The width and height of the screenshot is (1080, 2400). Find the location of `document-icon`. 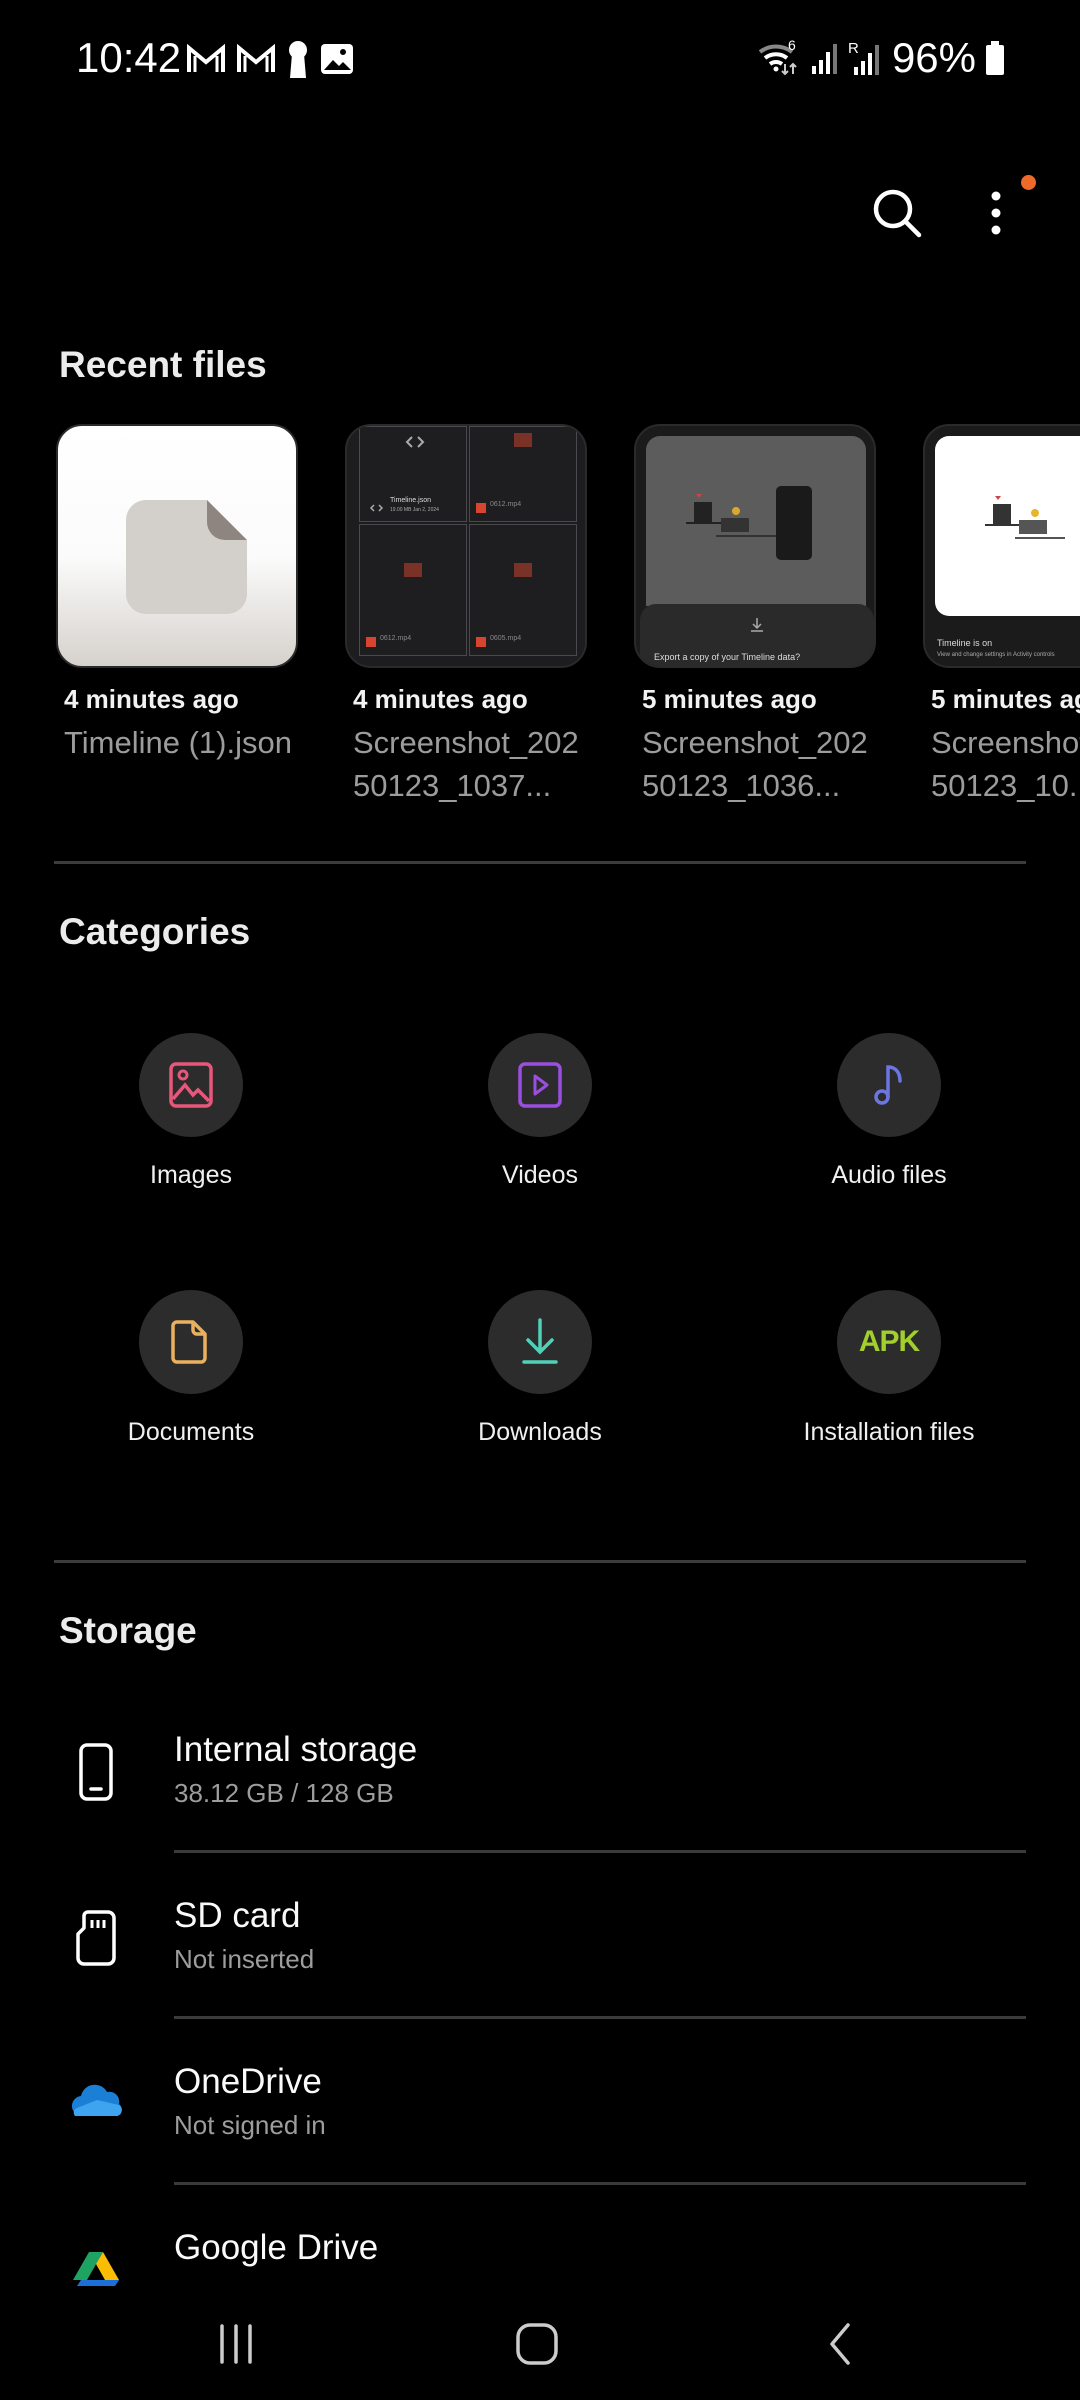

document-icon is located at coordinates (189, 1342).